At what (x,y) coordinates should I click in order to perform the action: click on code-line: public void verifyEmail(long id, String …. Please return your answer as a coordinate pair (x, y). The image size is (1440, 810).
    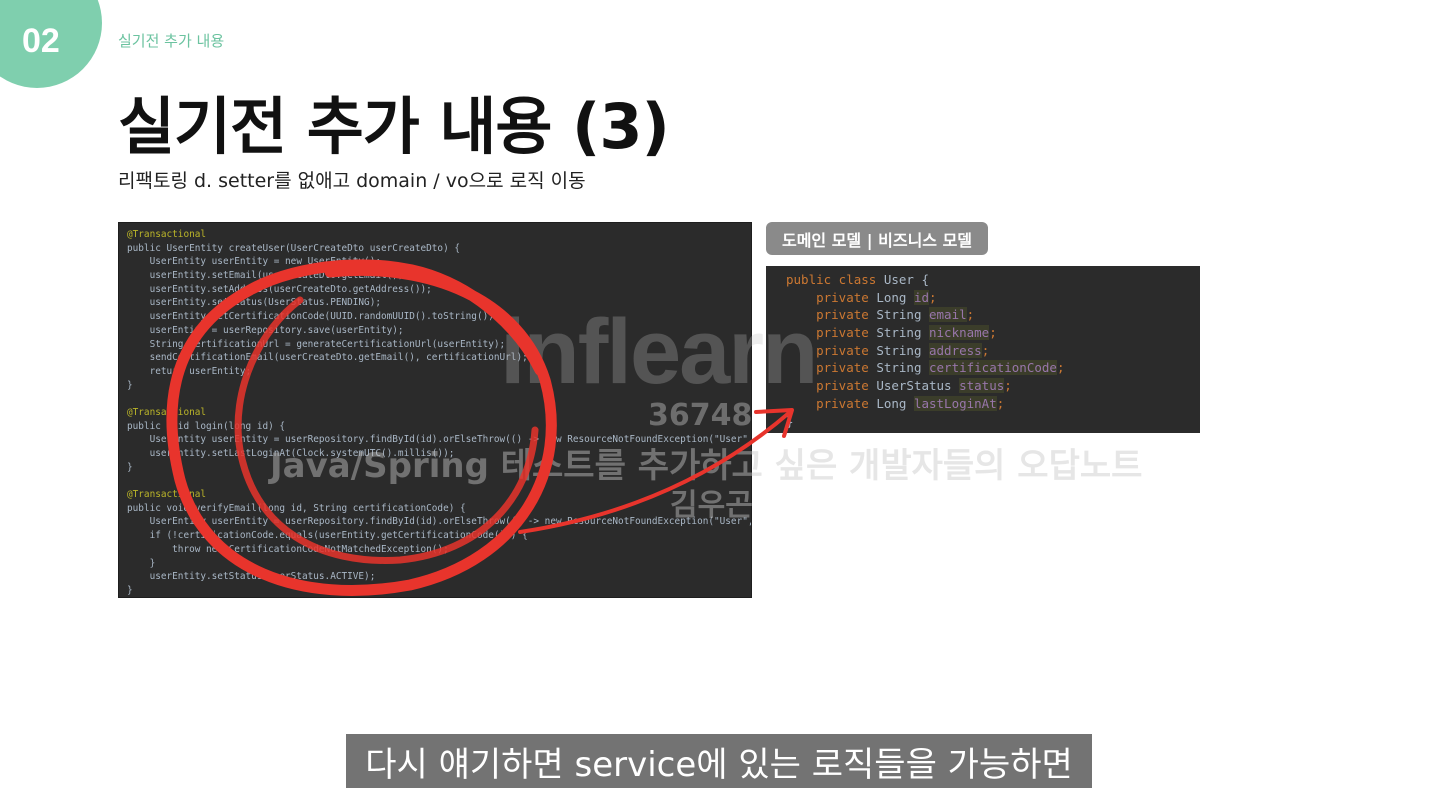
    Looking at the image, I should click on (296, 508).